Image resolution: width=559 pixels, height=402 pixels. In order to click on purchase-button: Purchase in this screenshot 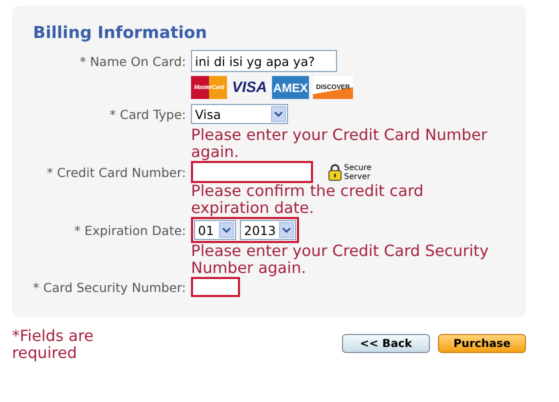, I will do `click(482, 343)`.